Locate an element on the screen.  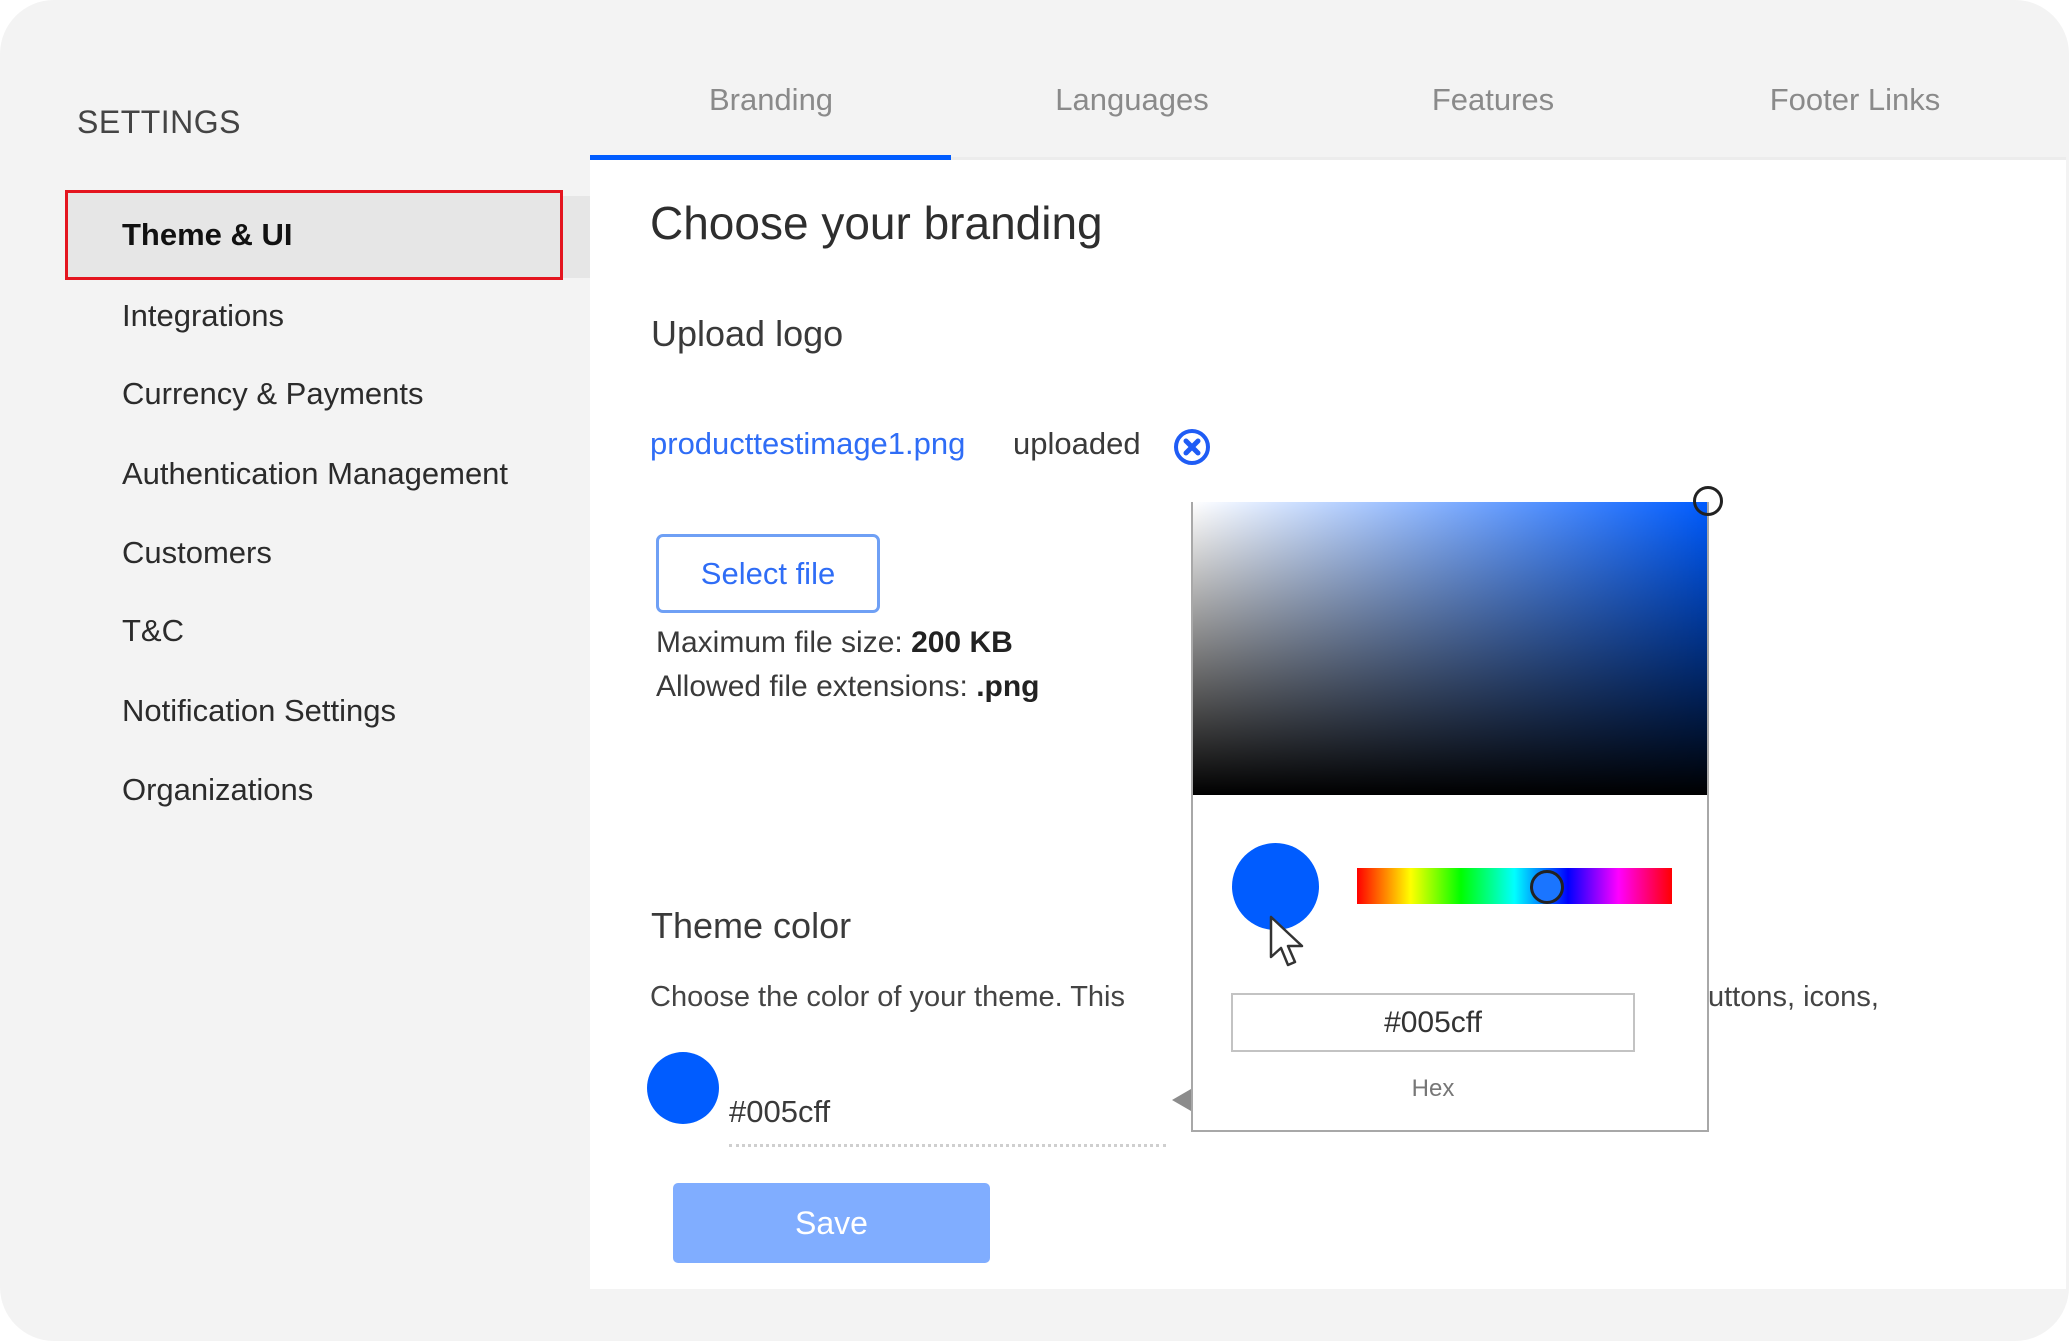
saturation-brightness-area is located at coordinates (1450, 648).